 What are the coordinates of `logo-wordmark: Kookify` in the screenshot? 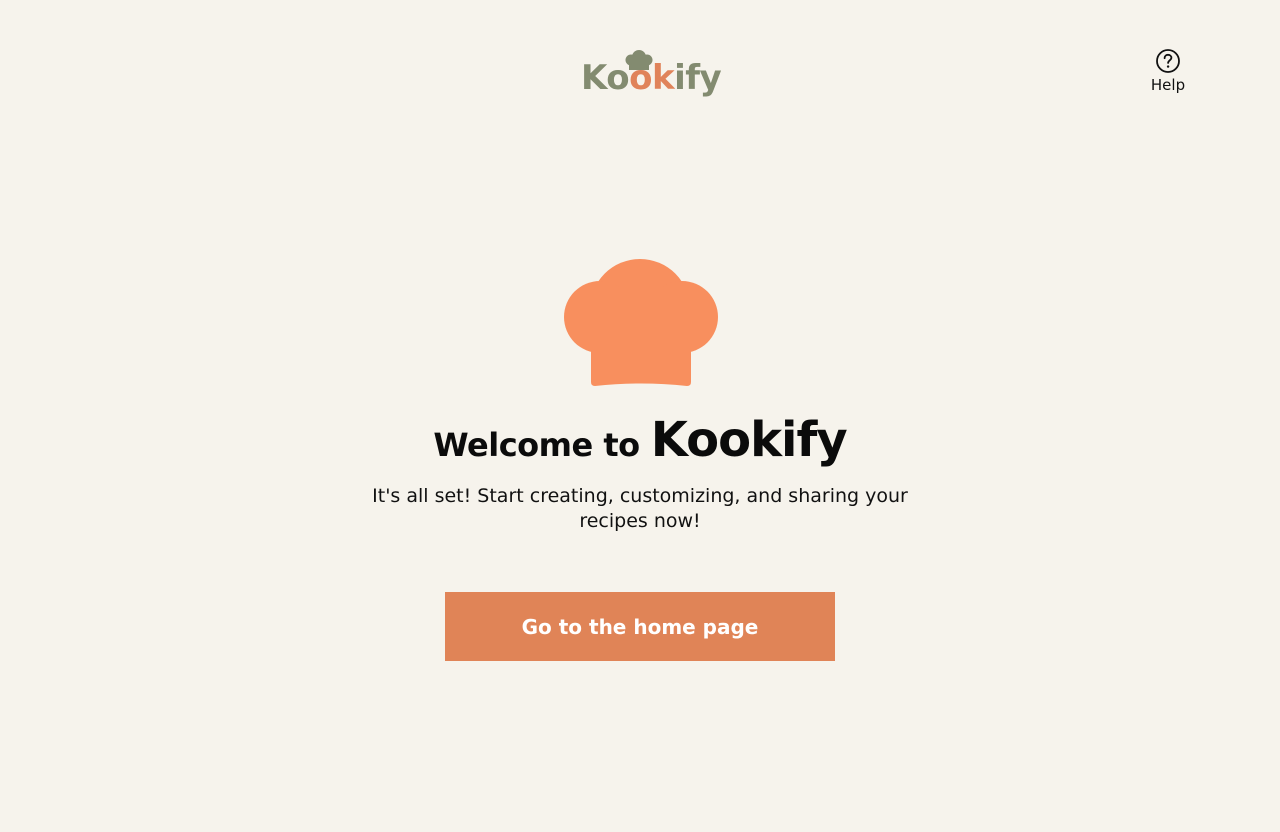 It's located at (651, 78).